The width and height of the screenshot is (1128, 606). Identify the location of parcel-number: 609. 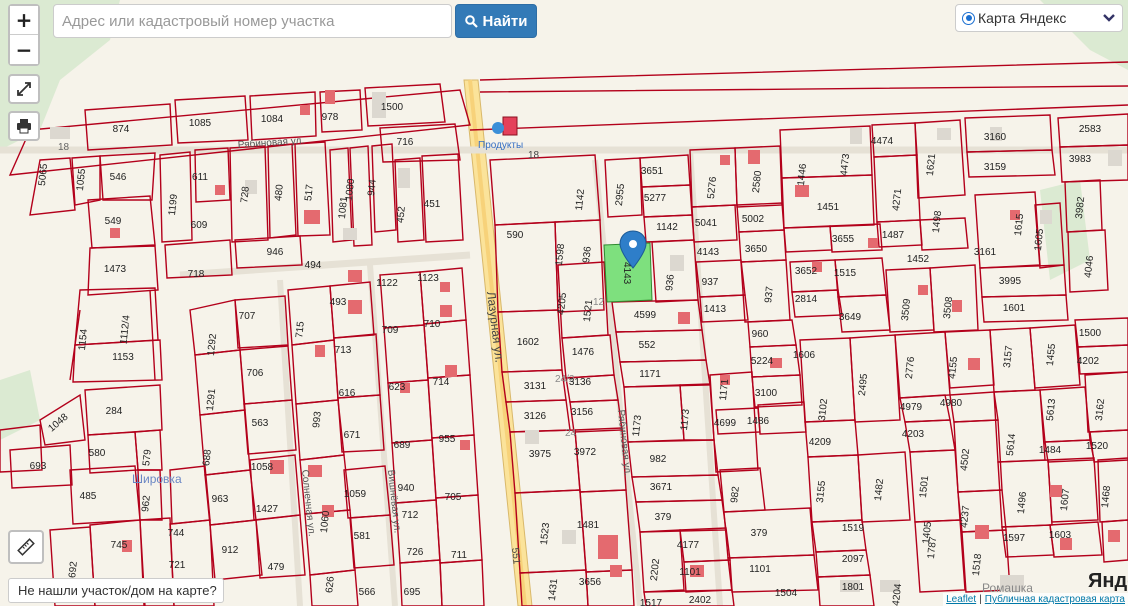
(199, 225).